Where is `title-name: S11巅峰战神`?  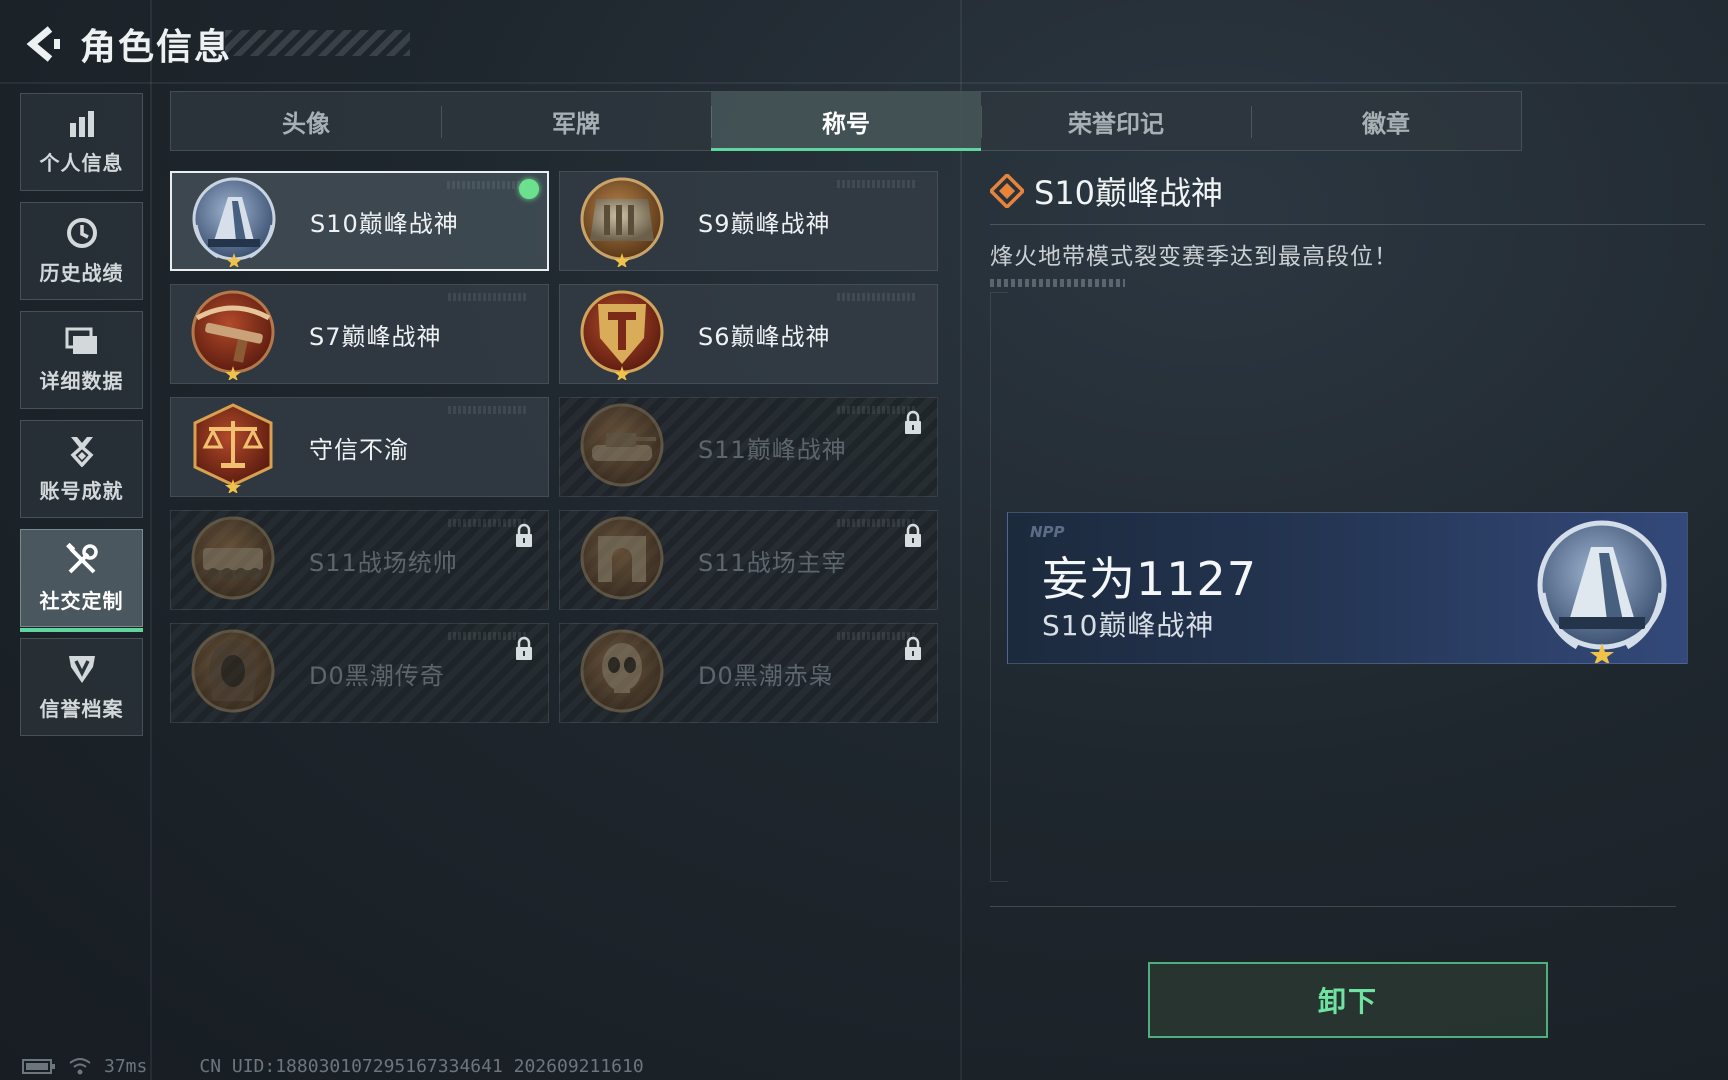 title-name: S11巅峰战神 is located at coordinates (772, 449).